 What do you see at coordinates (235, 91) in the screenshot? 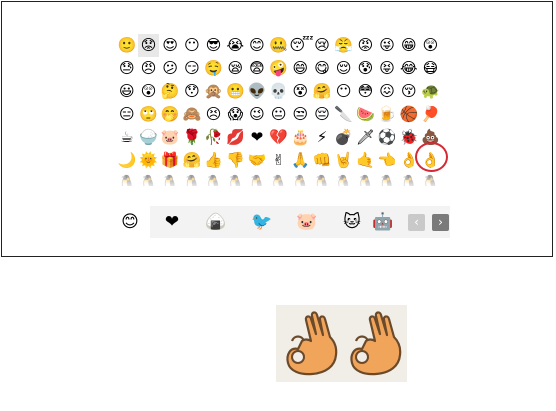
I see `emoji-cell: 😬` at bounding box center [235, 91].